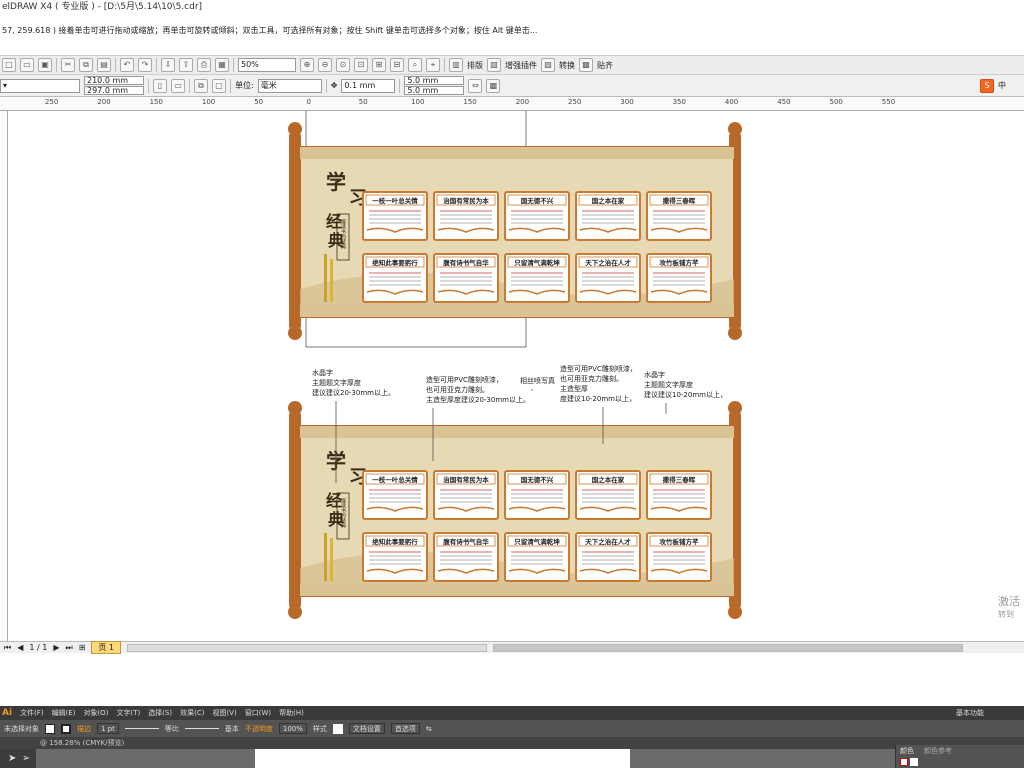 The width and height of the screenshot is (1024, 768). What do you see at coordinates (291, 713) in the screenshot?
I see `ai-menu-help: 帮助(H)` at bounding box center [291, 713].